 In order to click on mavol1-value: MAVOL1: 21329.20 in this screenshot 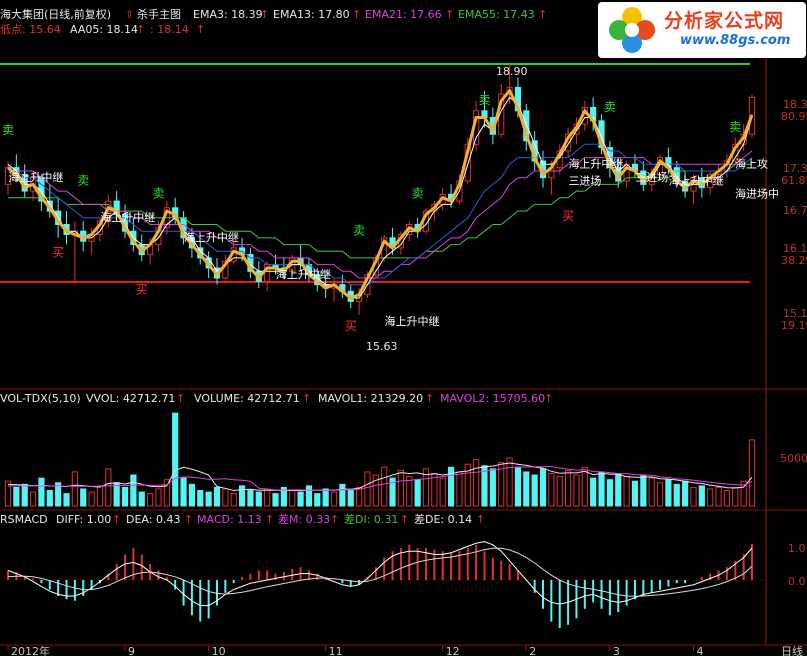, I will do `click(370, 398)`.